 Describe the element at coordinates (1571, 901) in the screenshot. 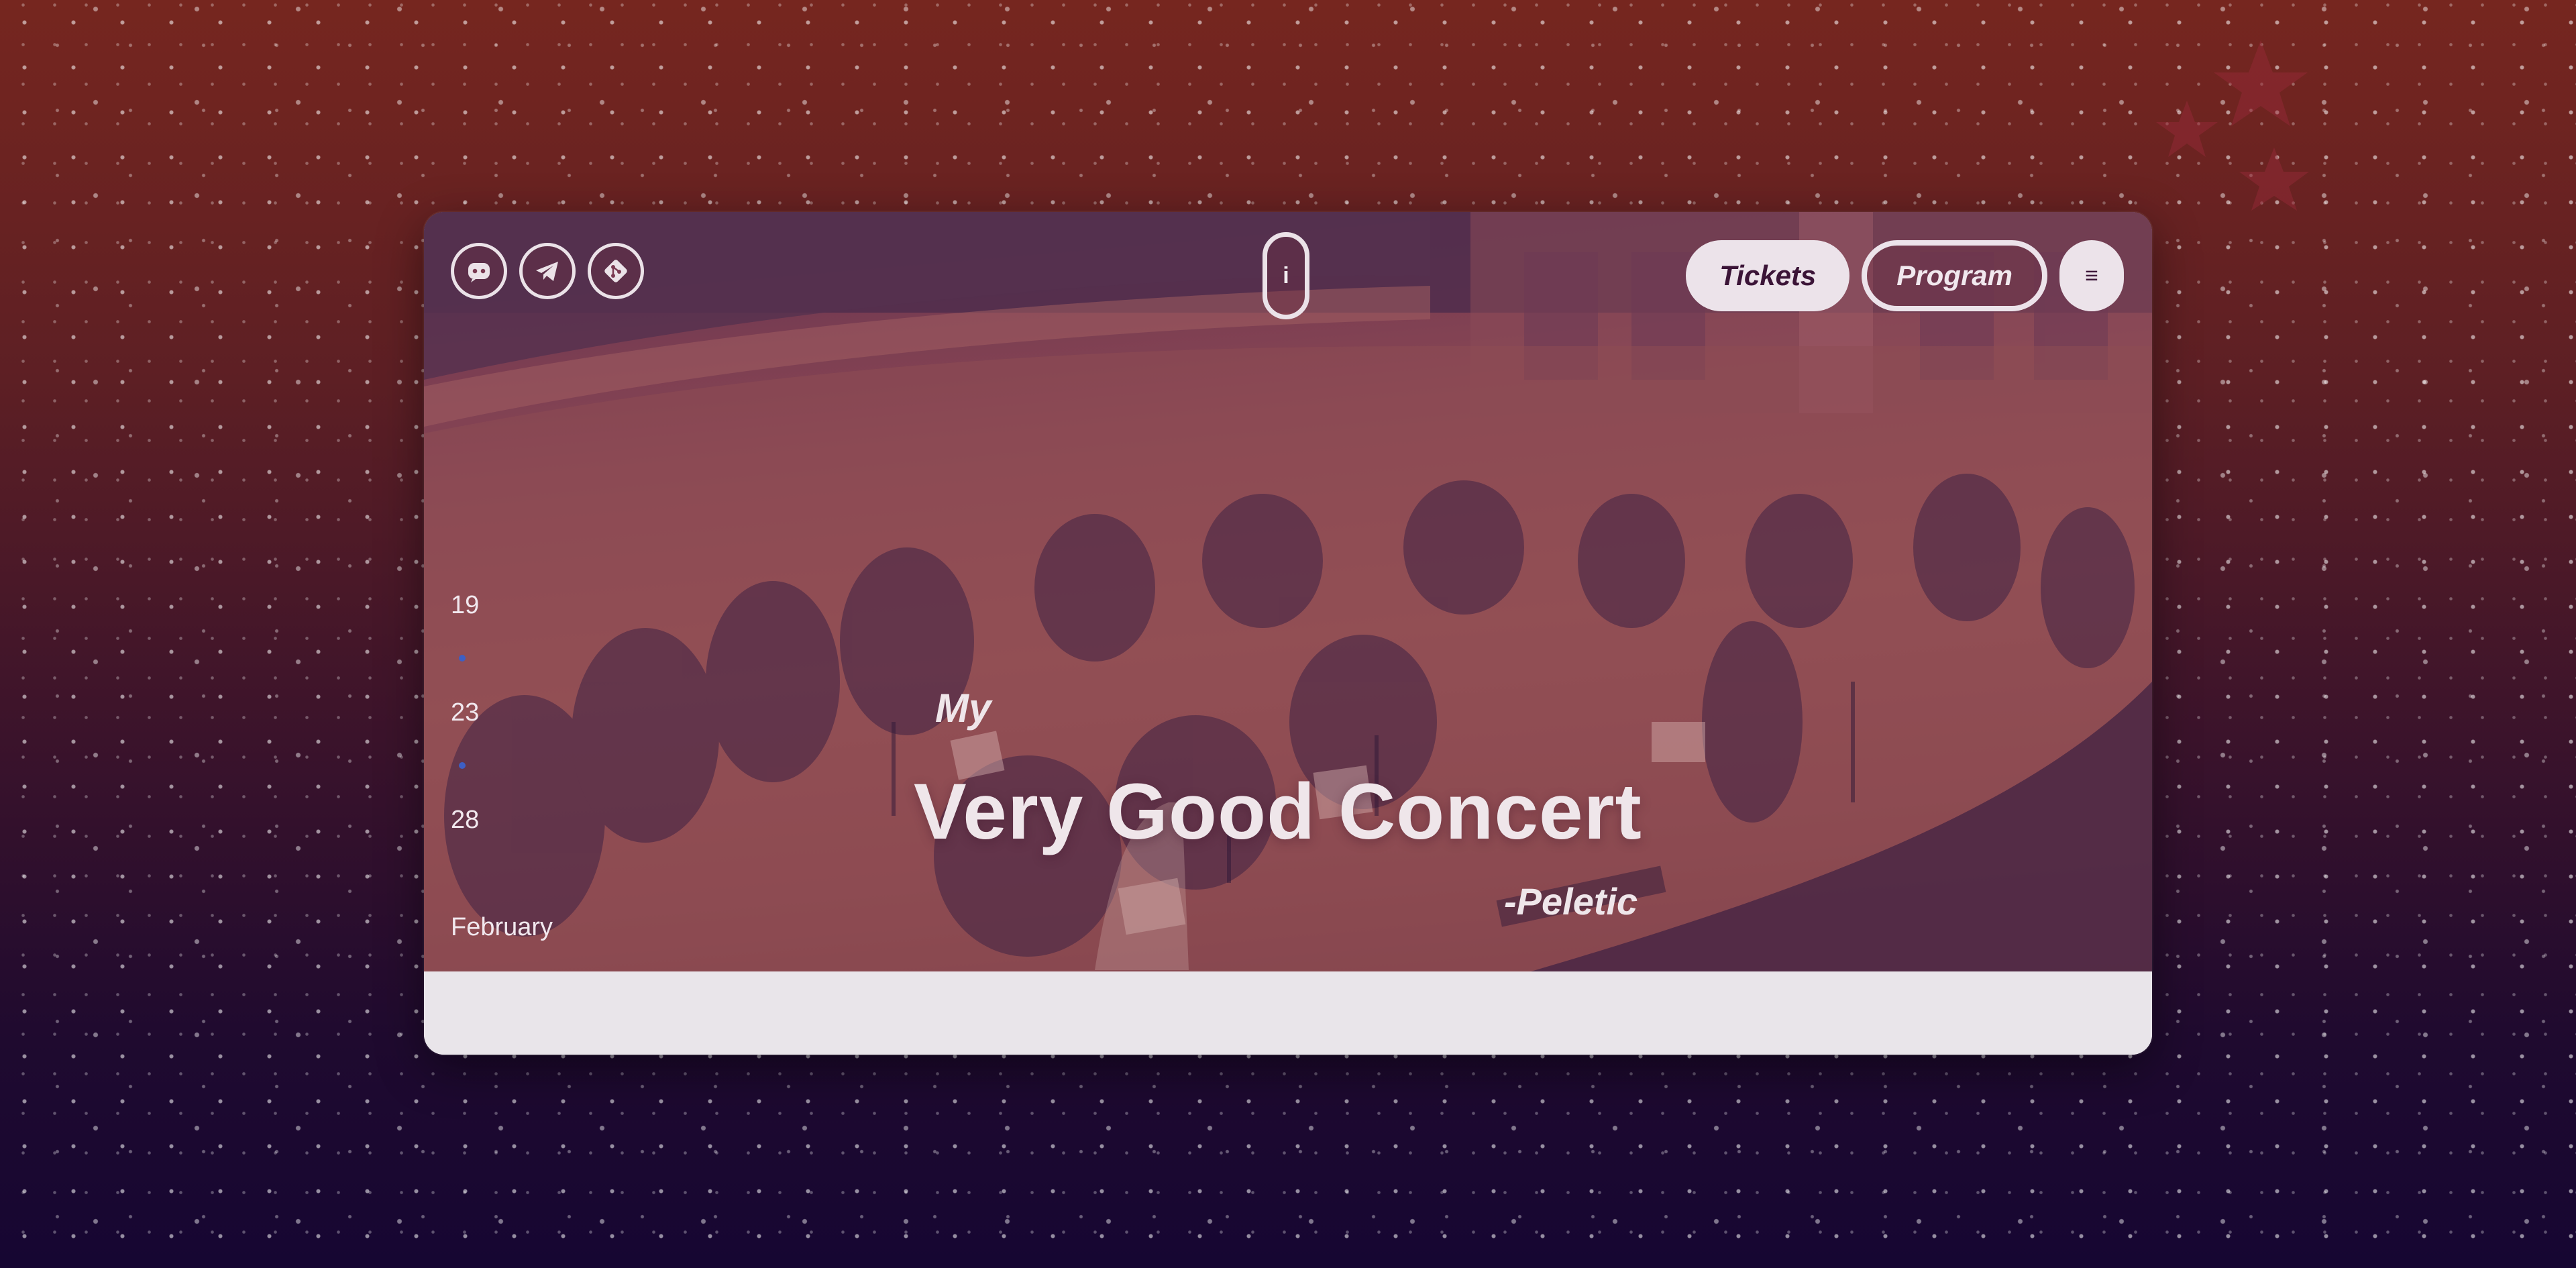

I see `concert-author: -Peletic` at that location.